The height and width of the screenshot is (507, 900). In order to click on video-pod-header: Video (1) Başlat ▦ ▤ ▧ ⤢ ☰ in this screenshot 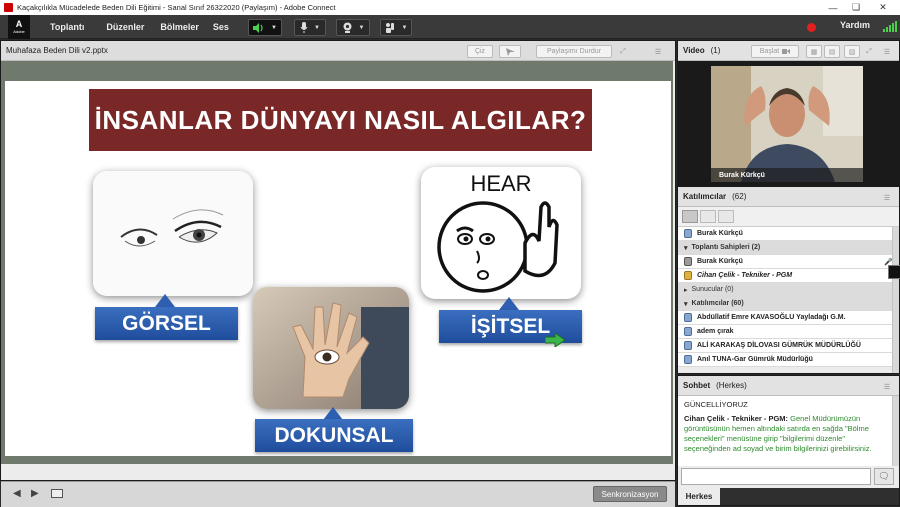, I will do `click(788, 51)`.